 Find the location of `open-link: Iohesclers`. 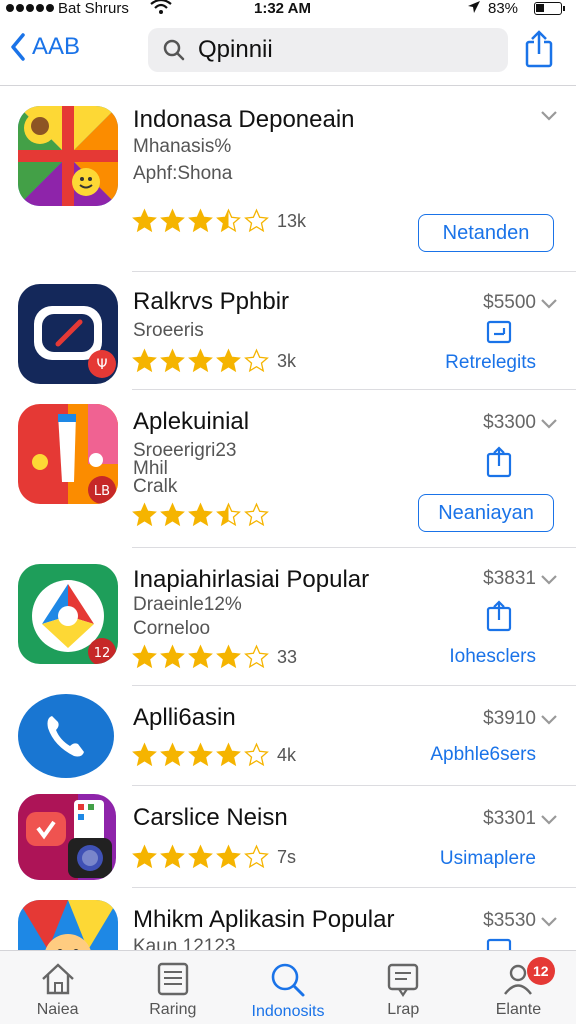

open-link: Iohesclers is located at coordinates (492, 657).